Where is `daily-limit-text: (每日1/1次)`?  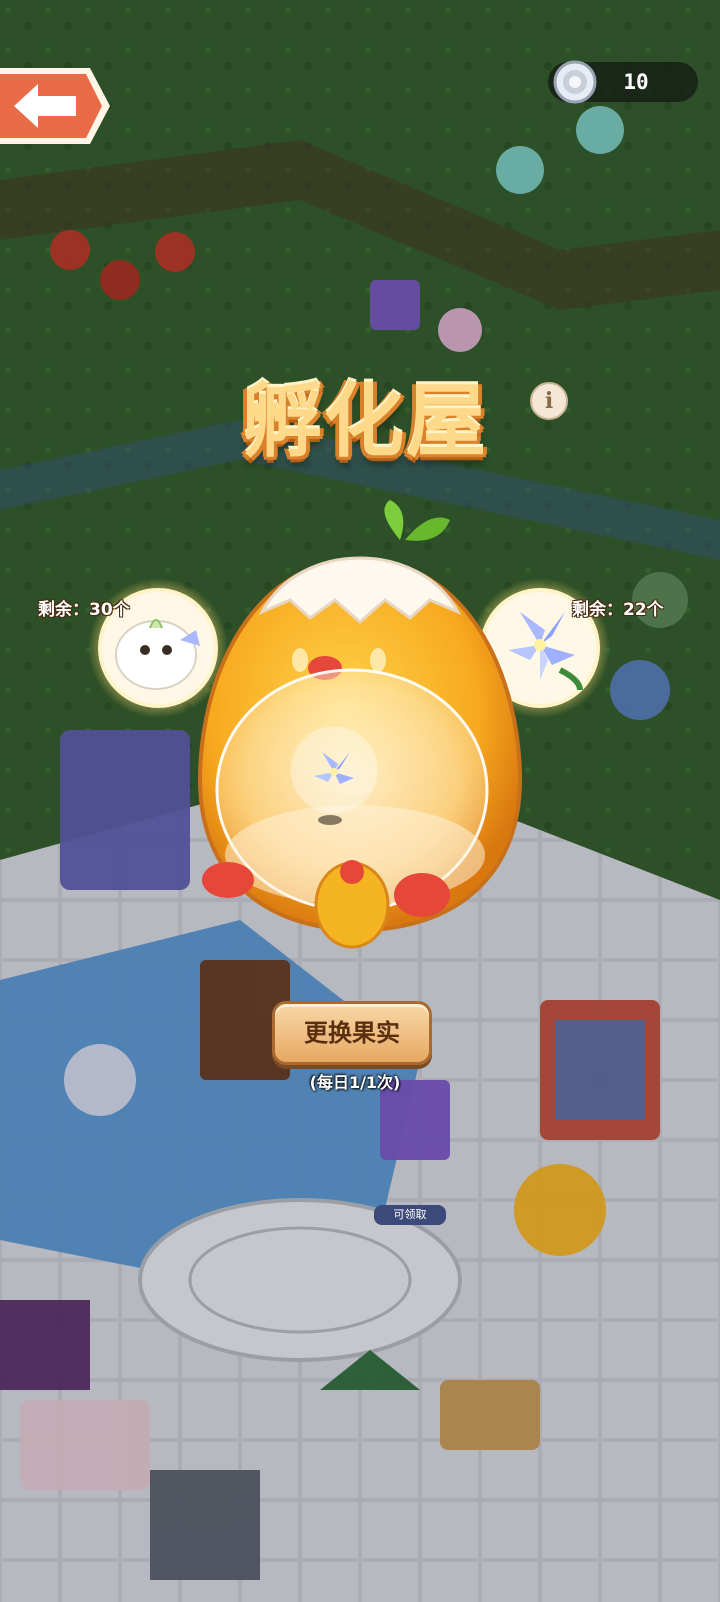
daily-limit-text: (每日1/1次) is located at coordinates (355, 1082).